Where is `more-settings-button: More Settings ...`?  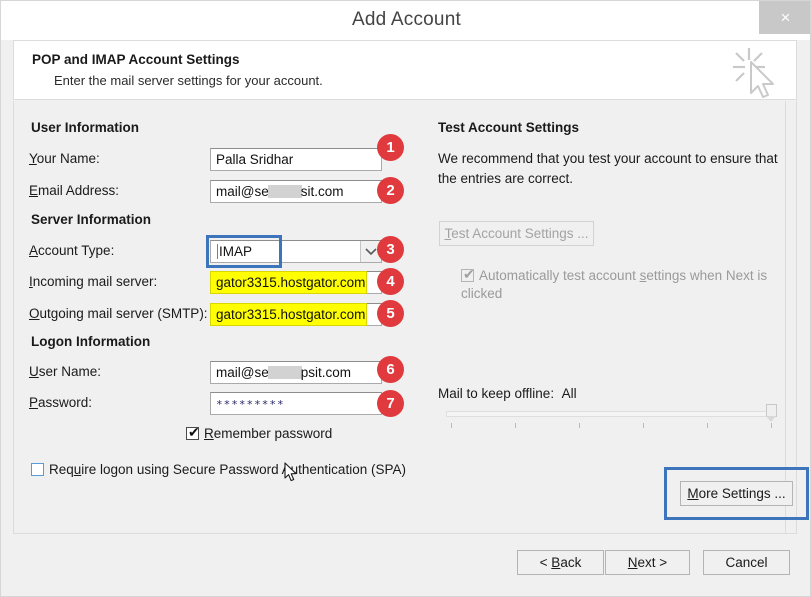
more-settings-button: More Settings ... is located at coordinates (736, 493).